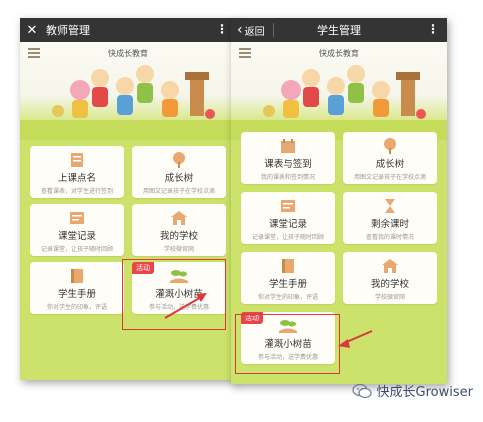  I want to click on wechat-icon, so click(361, 390).